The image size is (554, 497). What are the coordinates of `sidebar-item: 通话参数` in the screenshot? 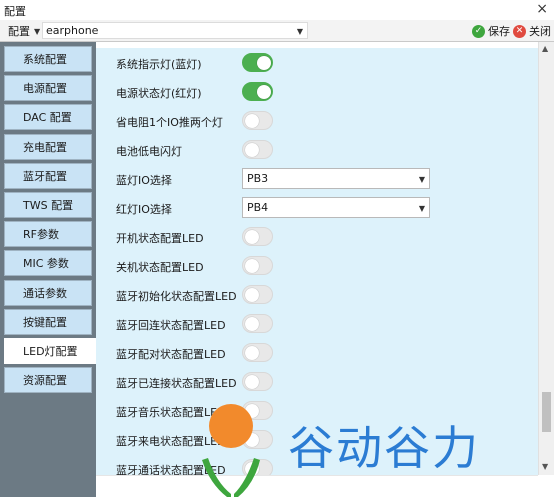 It's located at (48, 292).